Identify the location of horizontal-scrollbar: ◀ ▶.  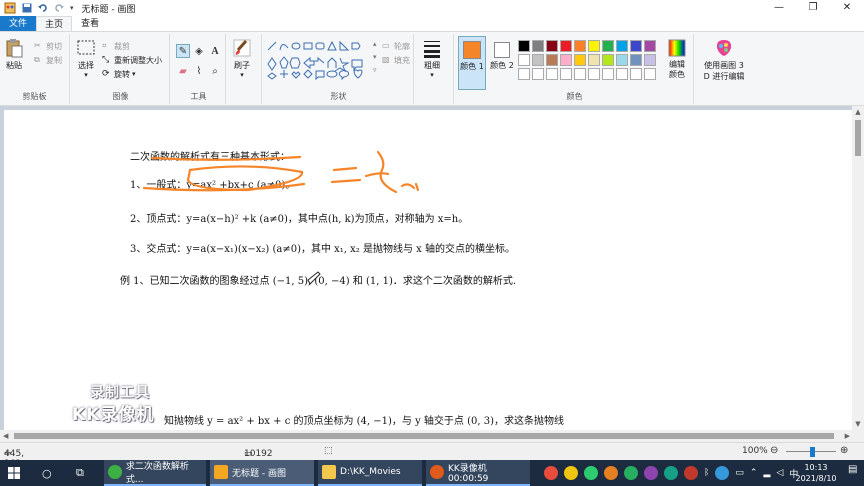
(432, 436).